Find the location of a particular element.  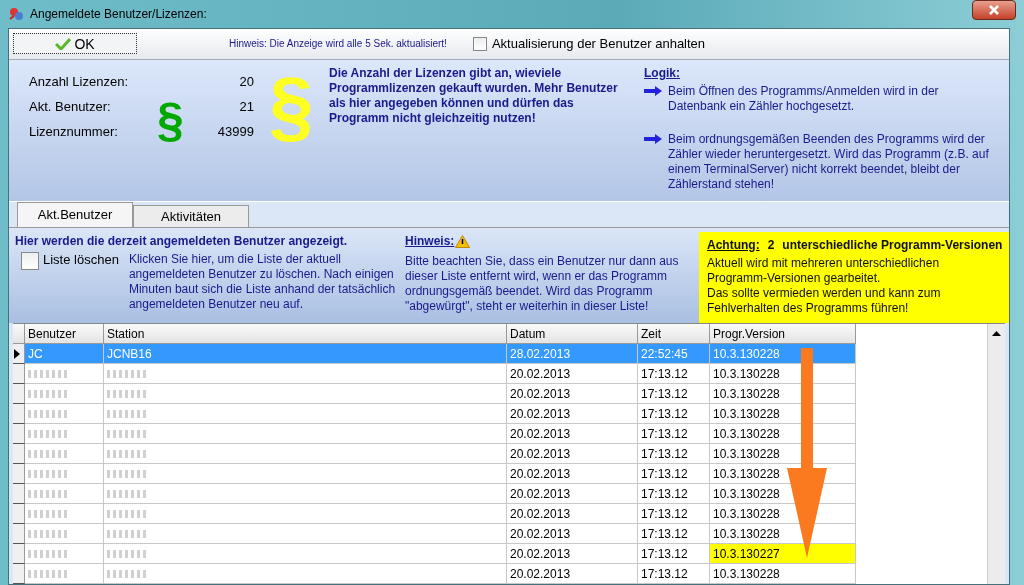

row-pointer-icon is located at coordinates (16, 353).